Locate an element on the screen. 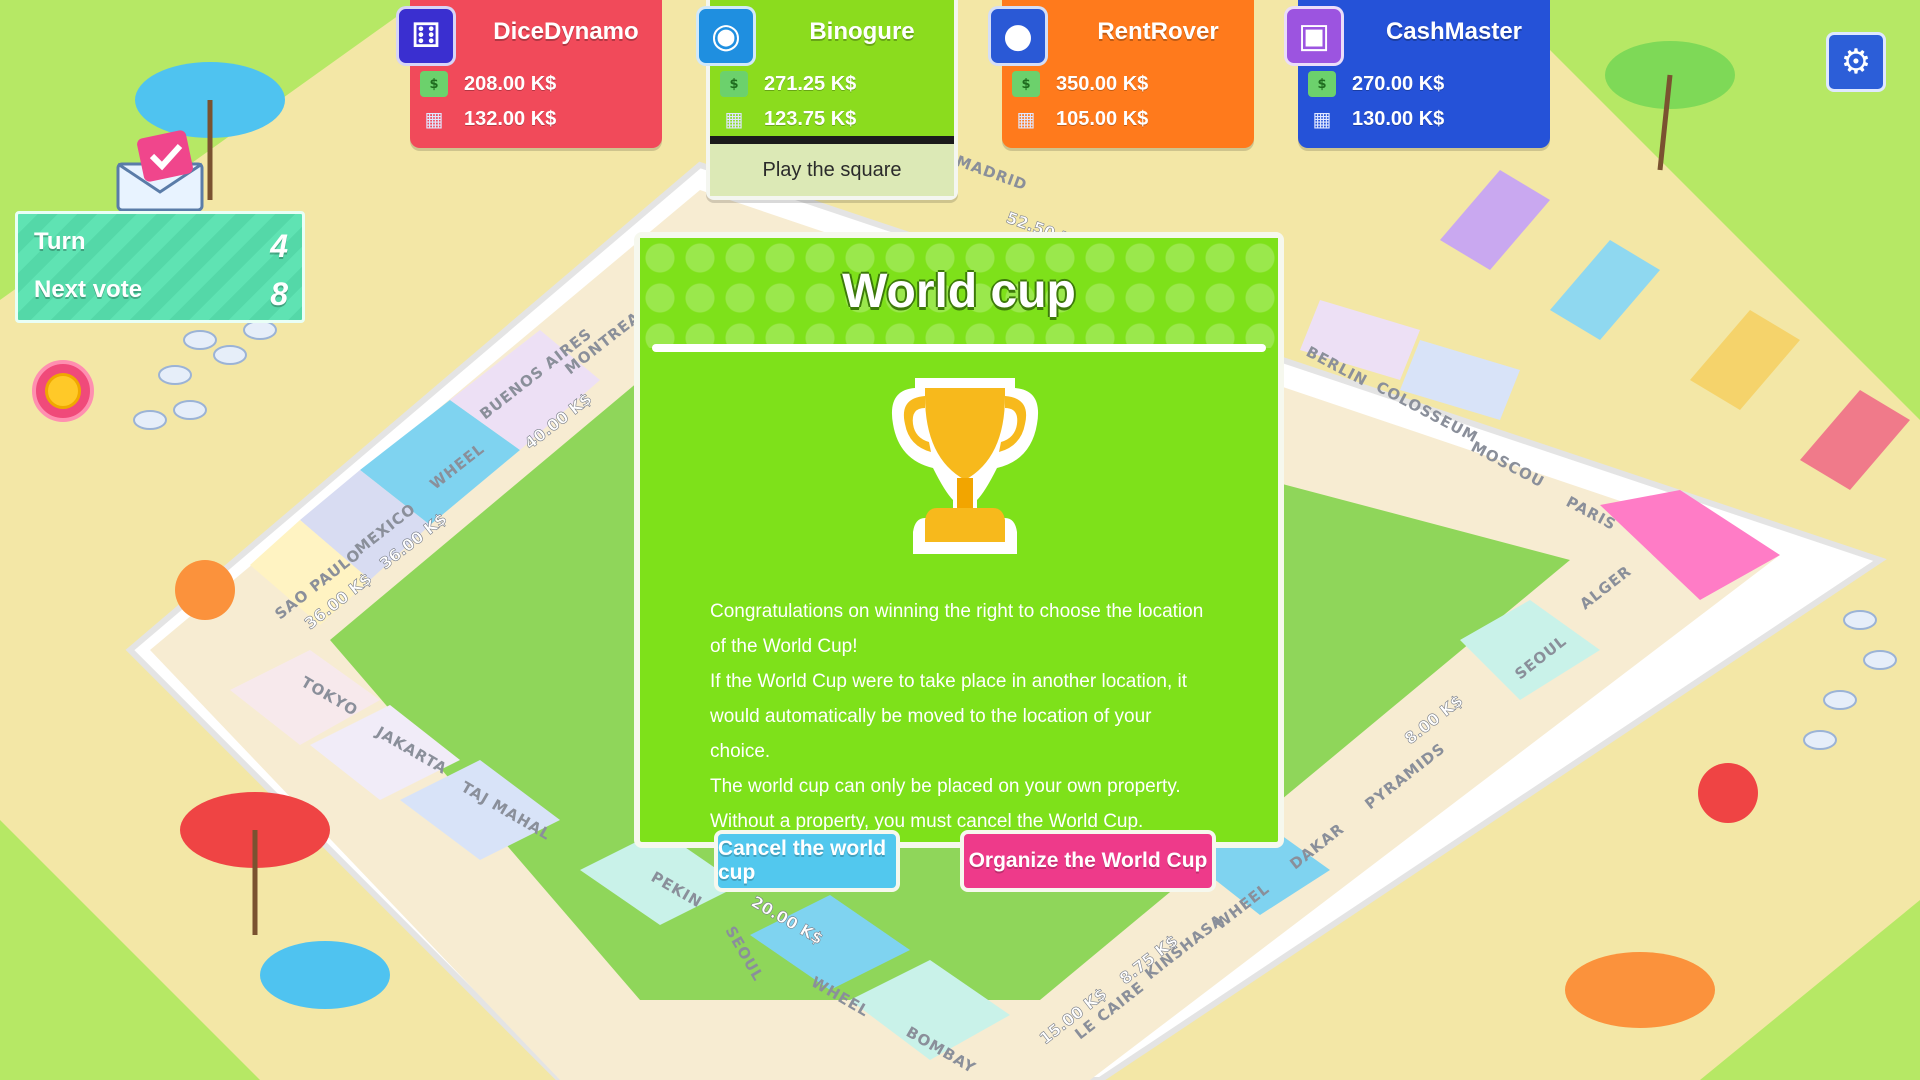 The height and width of the screenshot is (1080, 1920). player-cash-row: $ 271.25 K$ is located at coordinates (788, 84).